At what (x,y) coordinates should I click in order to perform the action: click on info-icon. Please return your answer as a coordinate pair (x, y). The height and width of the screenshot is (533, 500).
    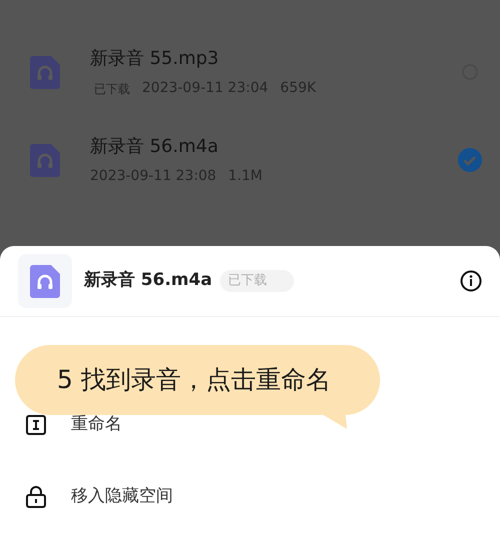
    Looking at the image, I should click on (471, 281).